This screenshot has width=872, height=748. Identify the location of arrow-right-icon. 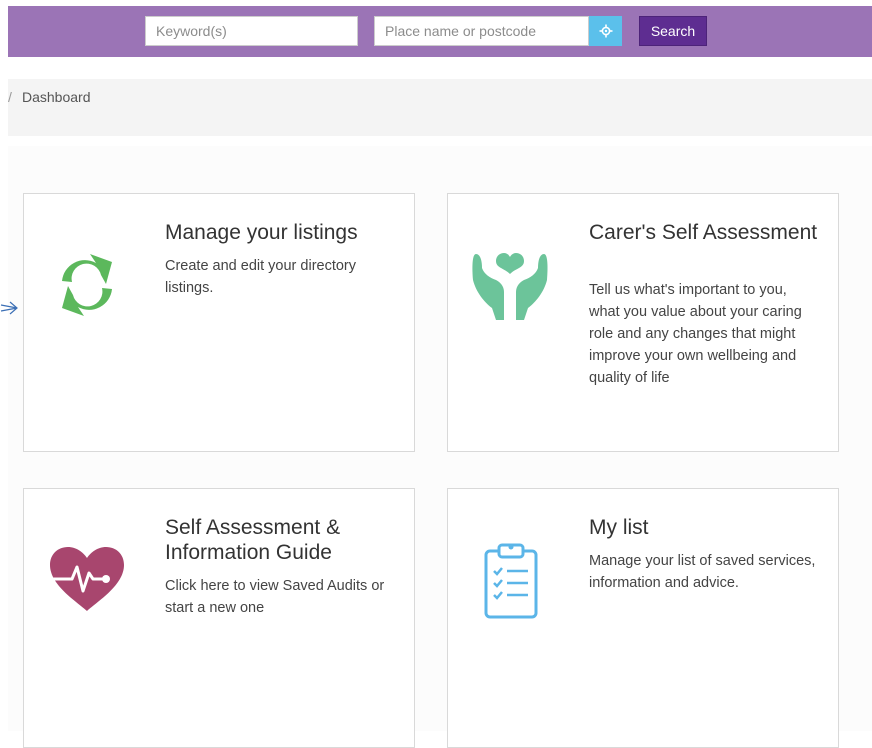
(9, 308).